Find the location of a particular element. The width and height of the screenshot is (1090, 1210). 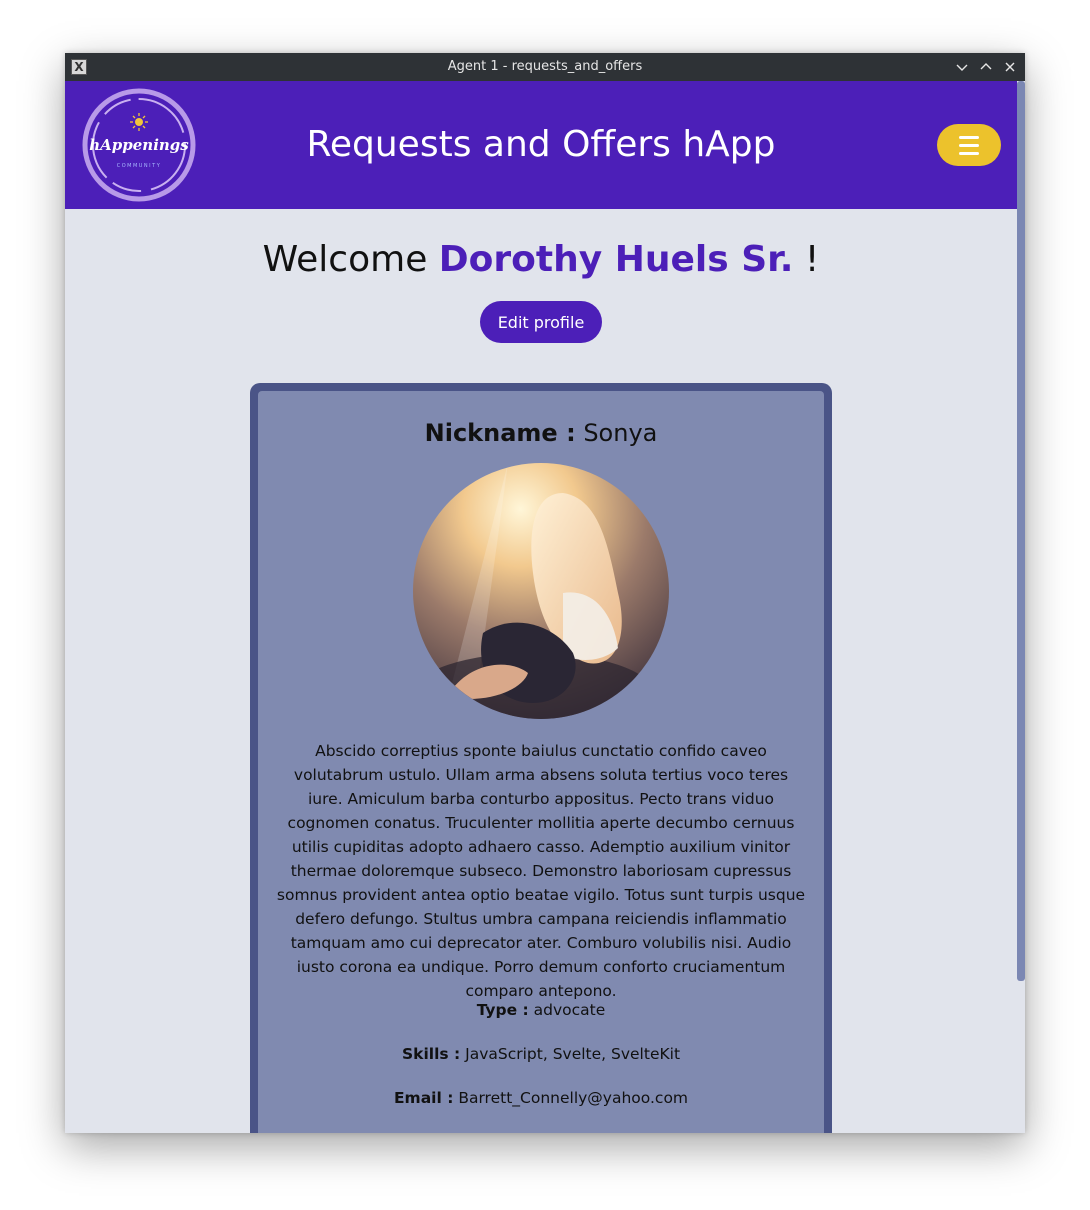

type-value: advocate is located at coordinates (569, 1010).